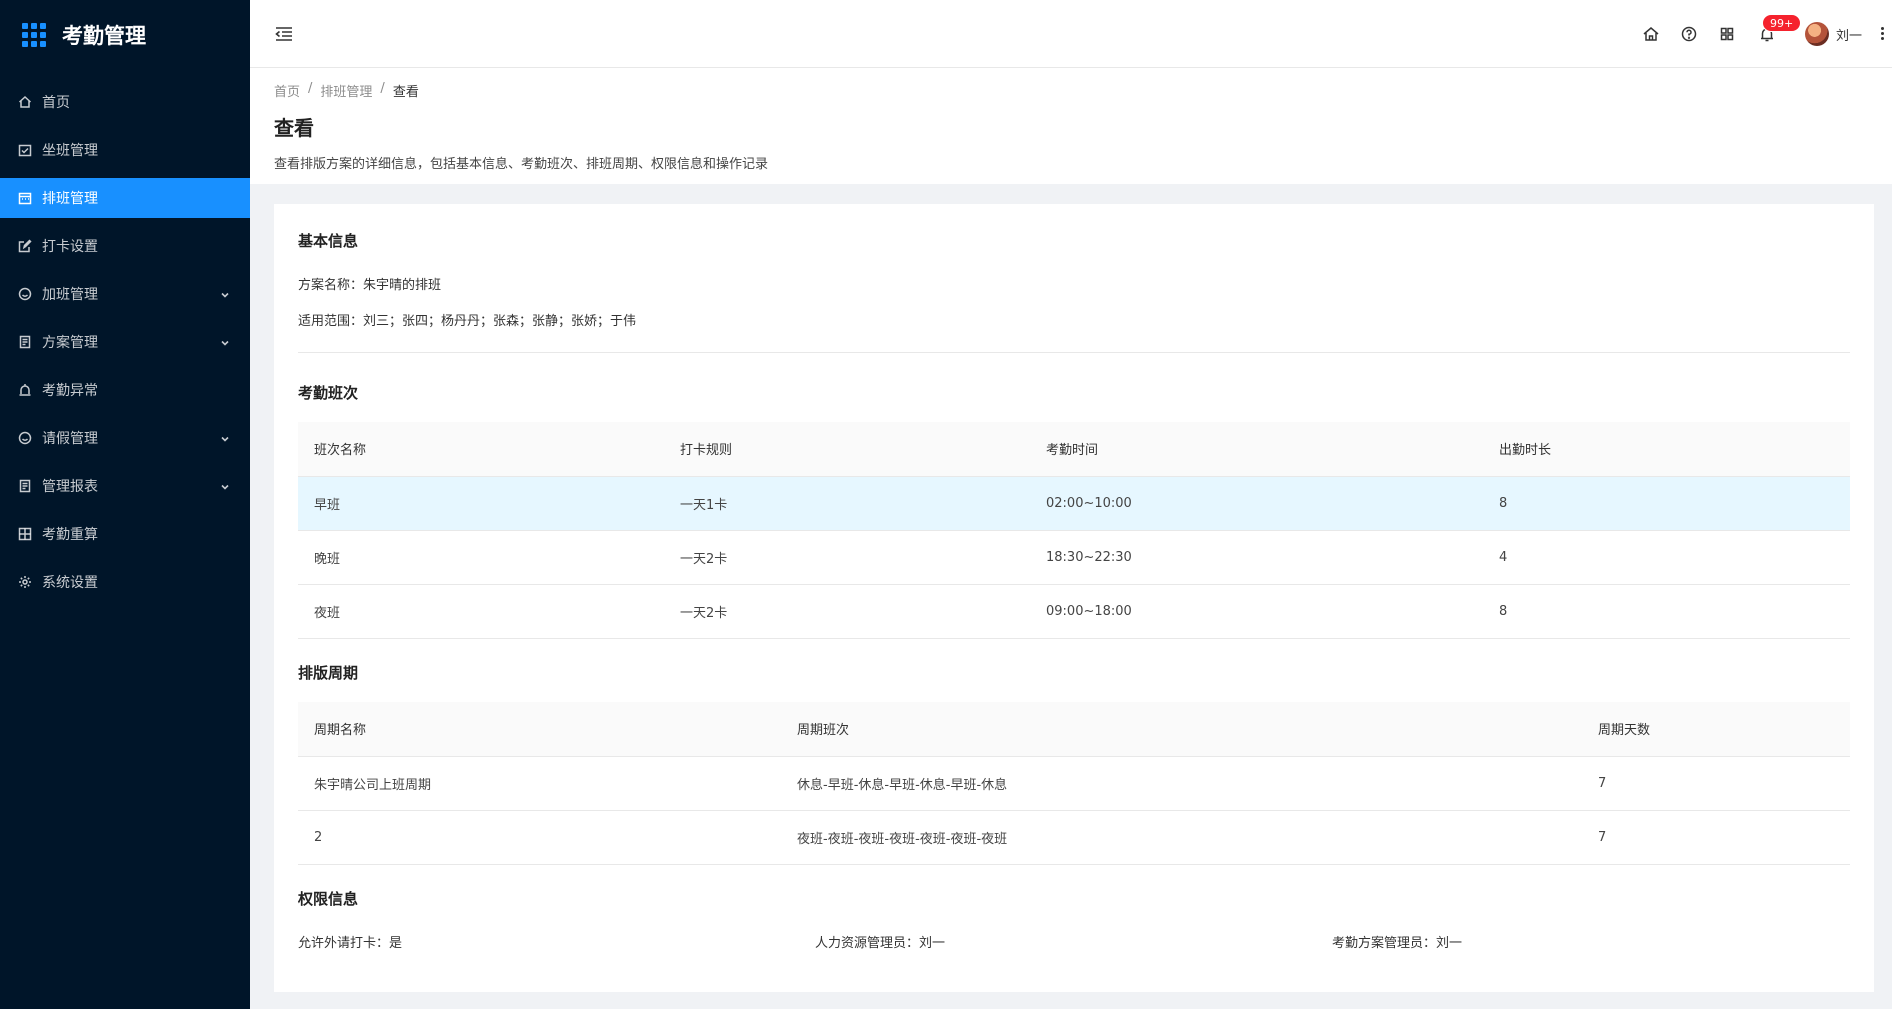 Image resolution: width=1892 pixels, height=1009 pixels. Describe the element at coordinates (56, 103) in the screenshot. I see `sidebar-item-label: 首页` at that location.